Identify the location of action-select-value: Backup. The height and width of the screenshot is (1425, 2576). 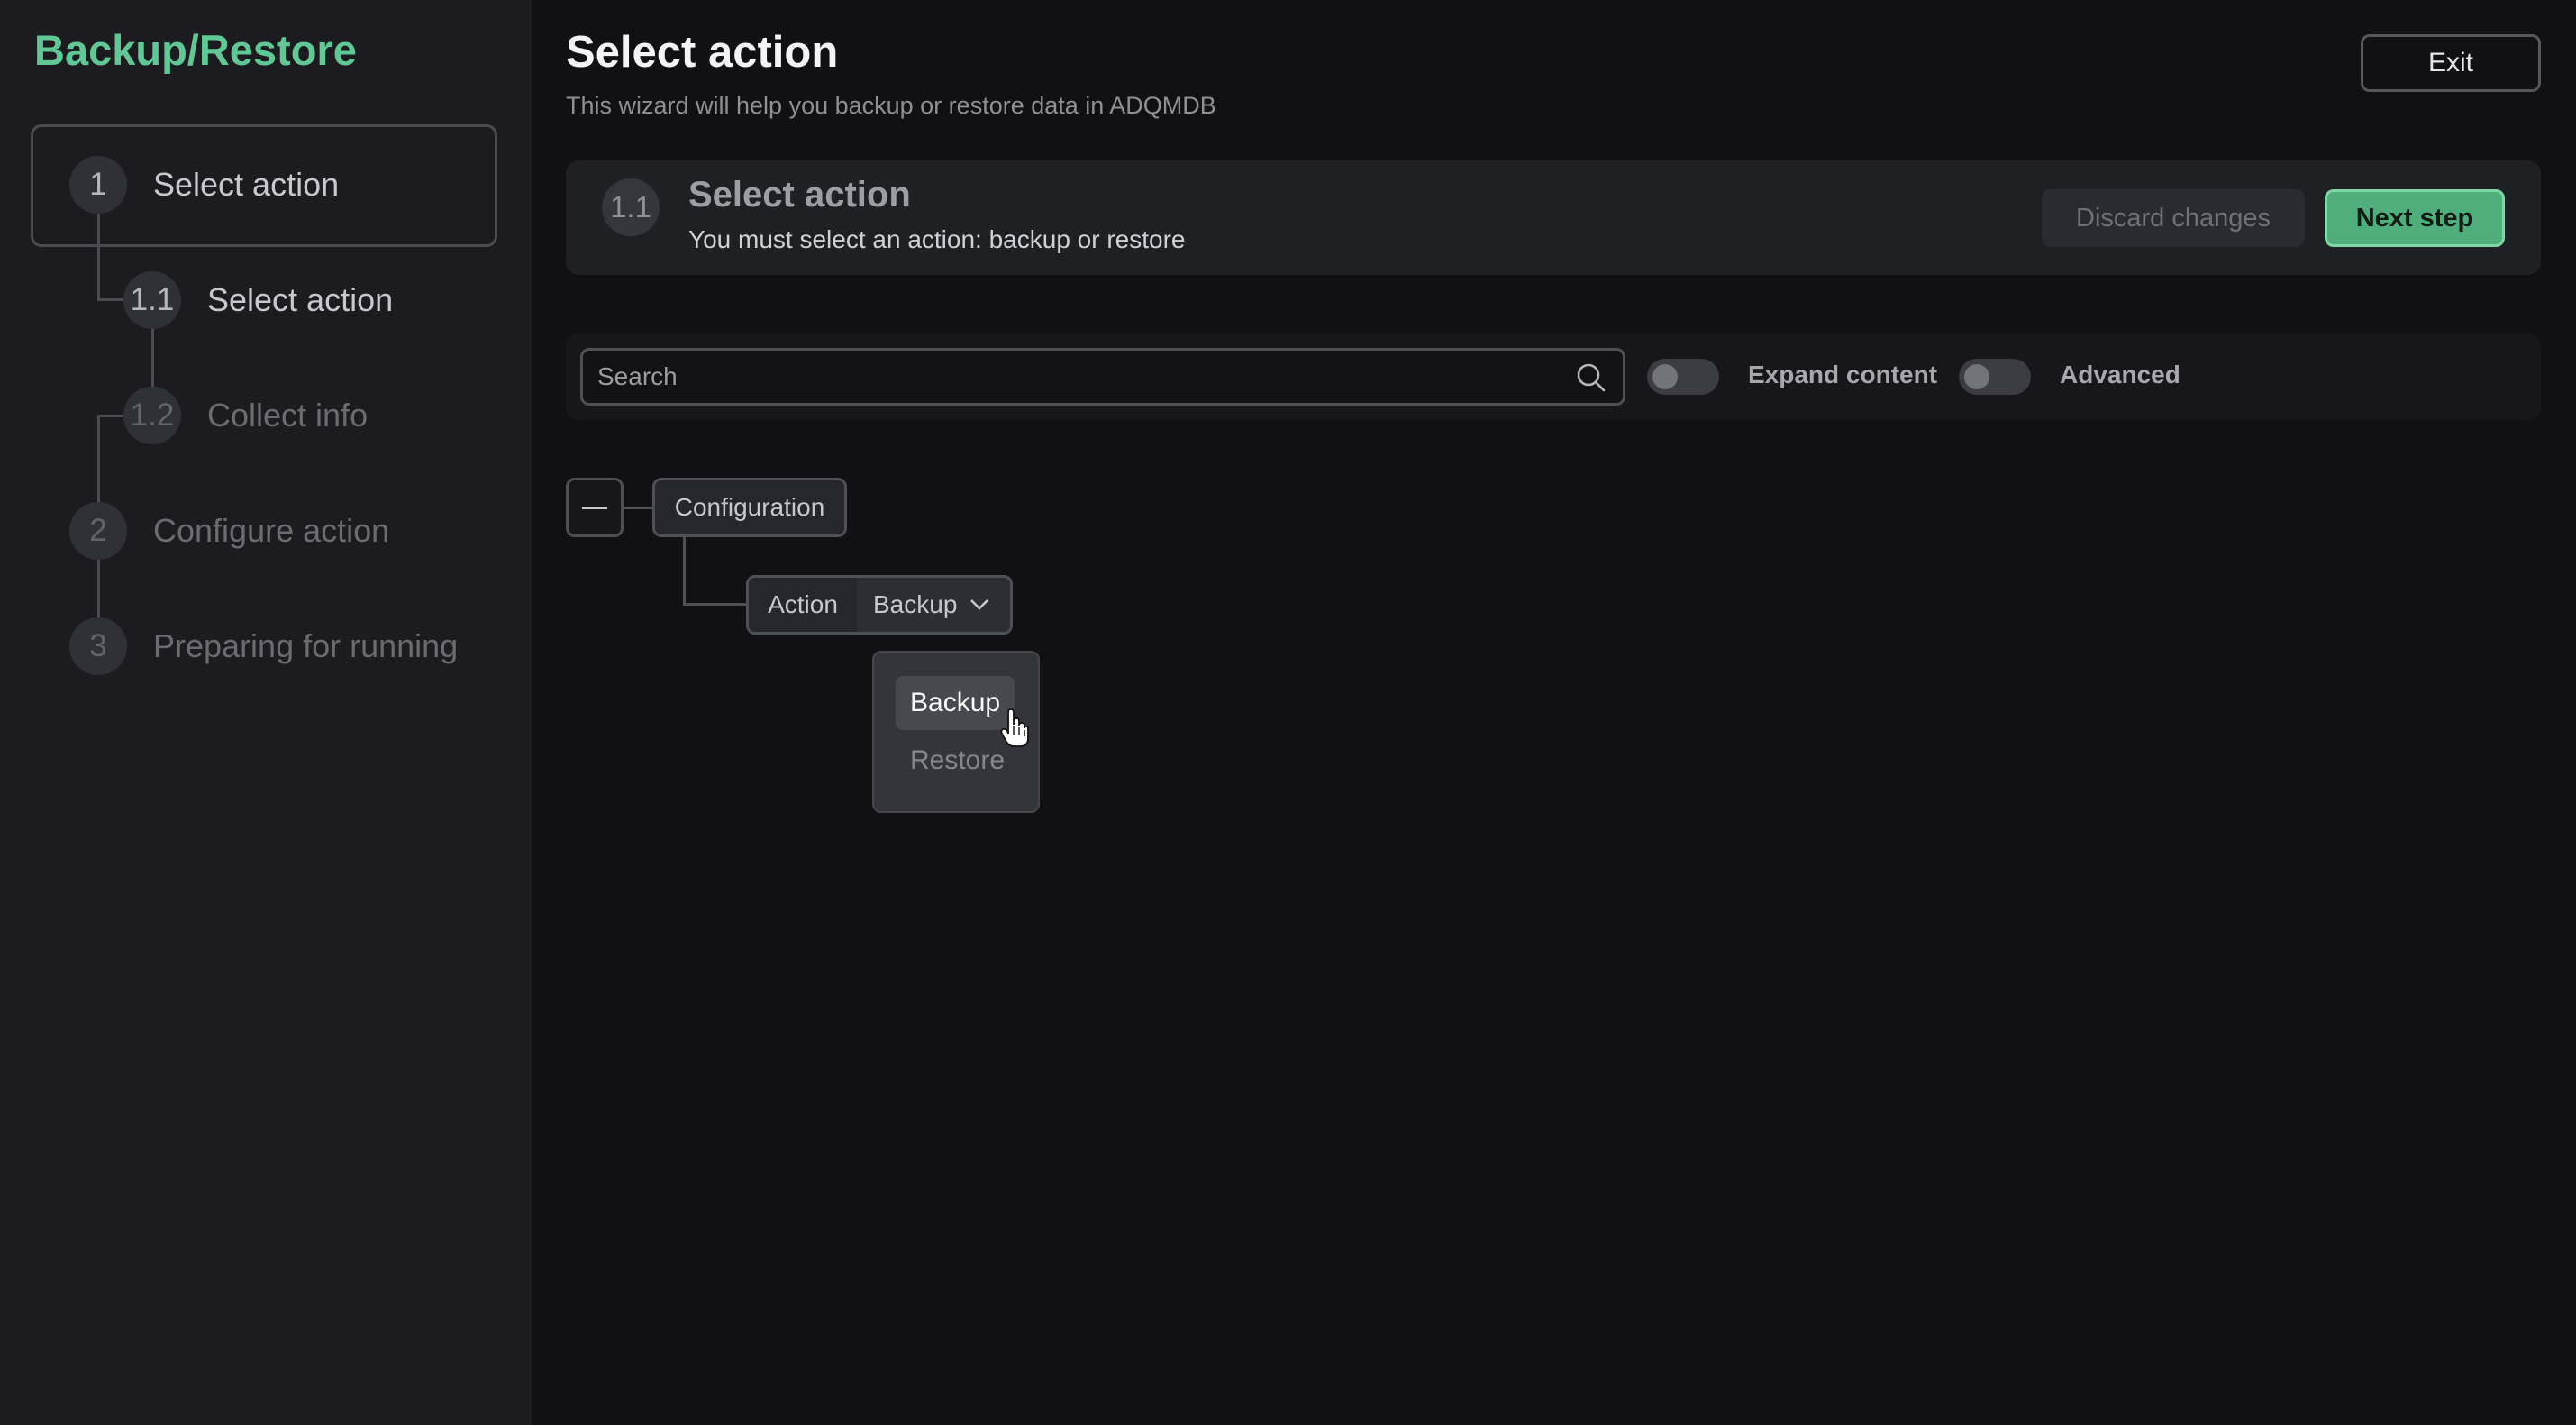
(915, 604).